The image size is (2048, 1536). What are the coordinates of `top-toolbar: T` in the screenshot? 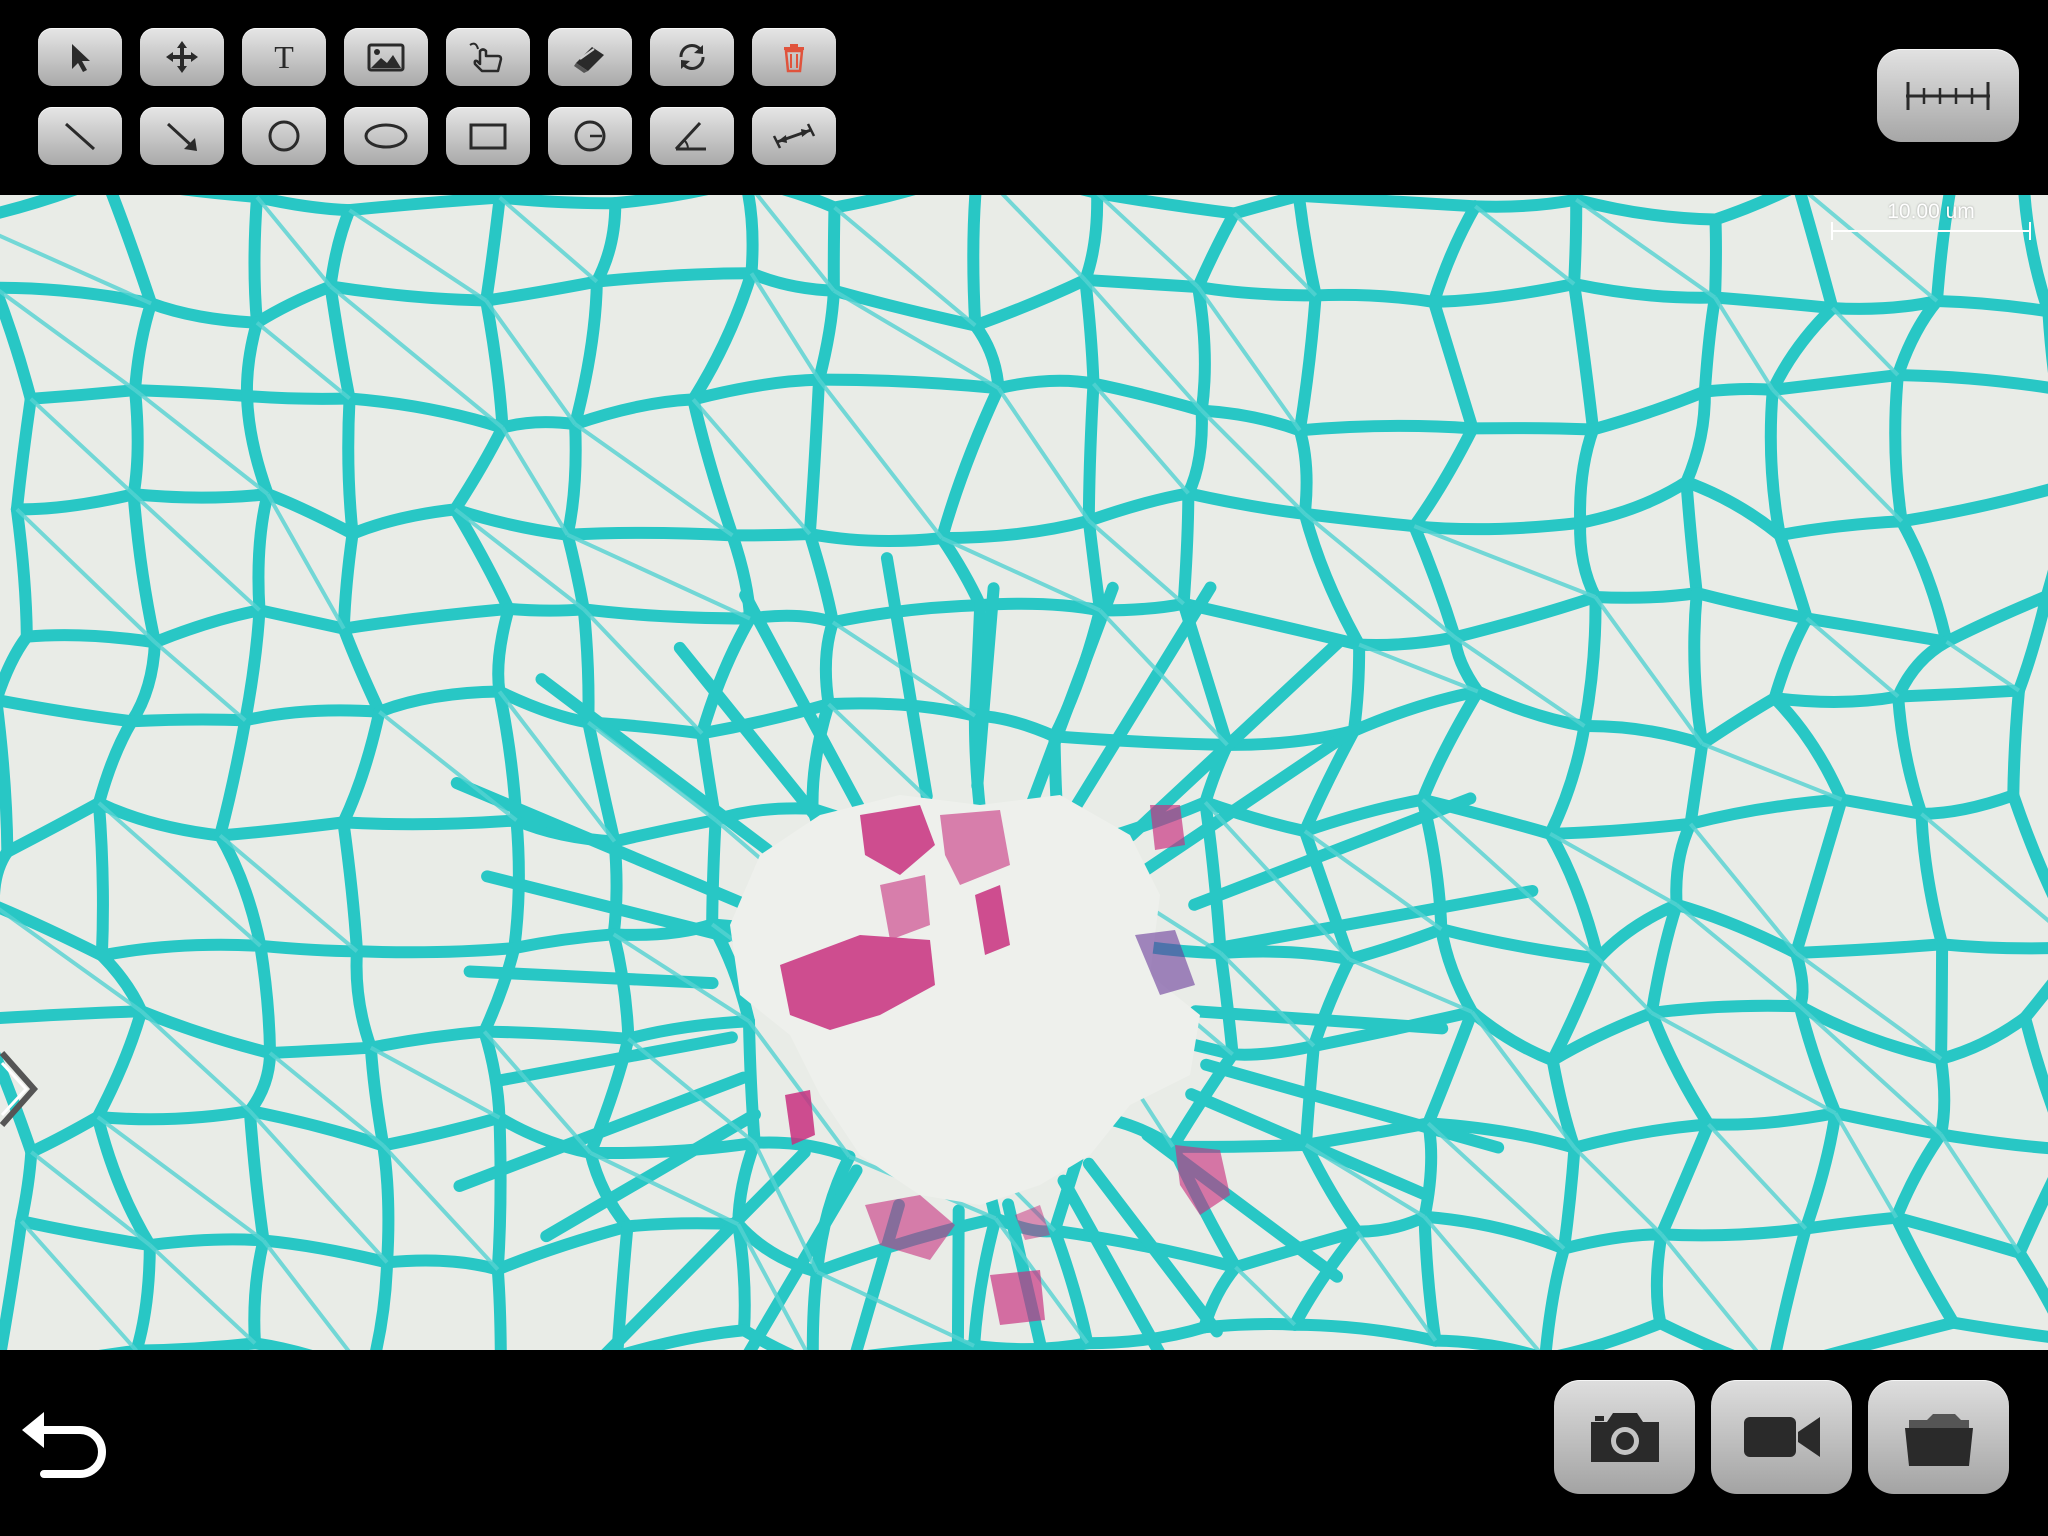 It's located at (1024, 97).